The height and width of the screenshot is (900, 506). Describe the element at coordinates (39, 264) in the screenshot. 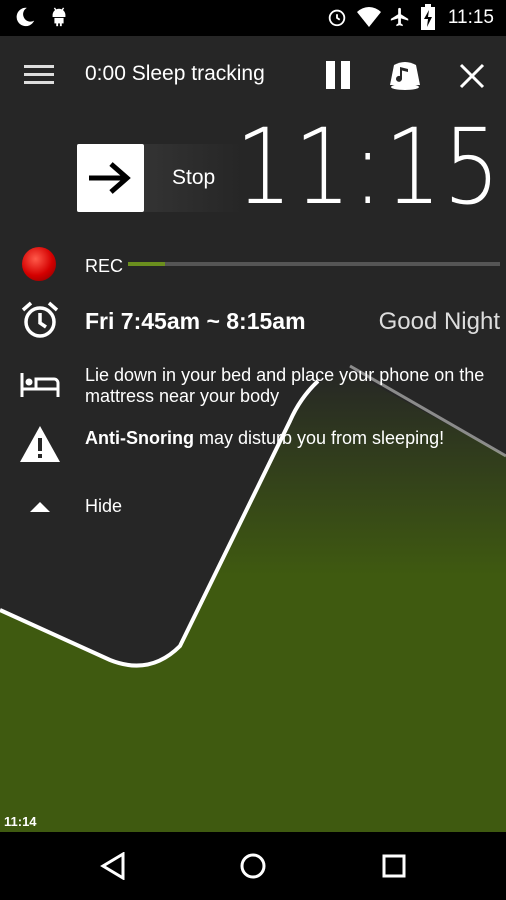

I see `record-indicator-icon` at that location.